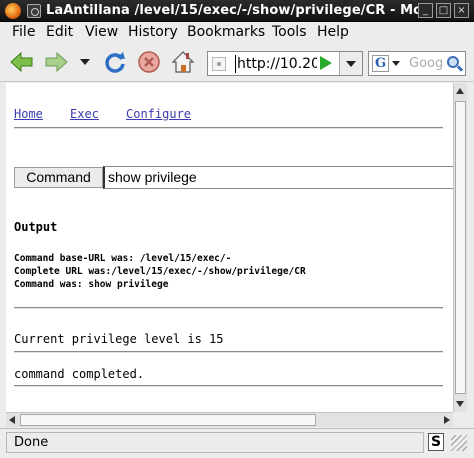 The height and width of the screenshot is (458, 474). I want to click on output-heading: Output, so click(36, 227).